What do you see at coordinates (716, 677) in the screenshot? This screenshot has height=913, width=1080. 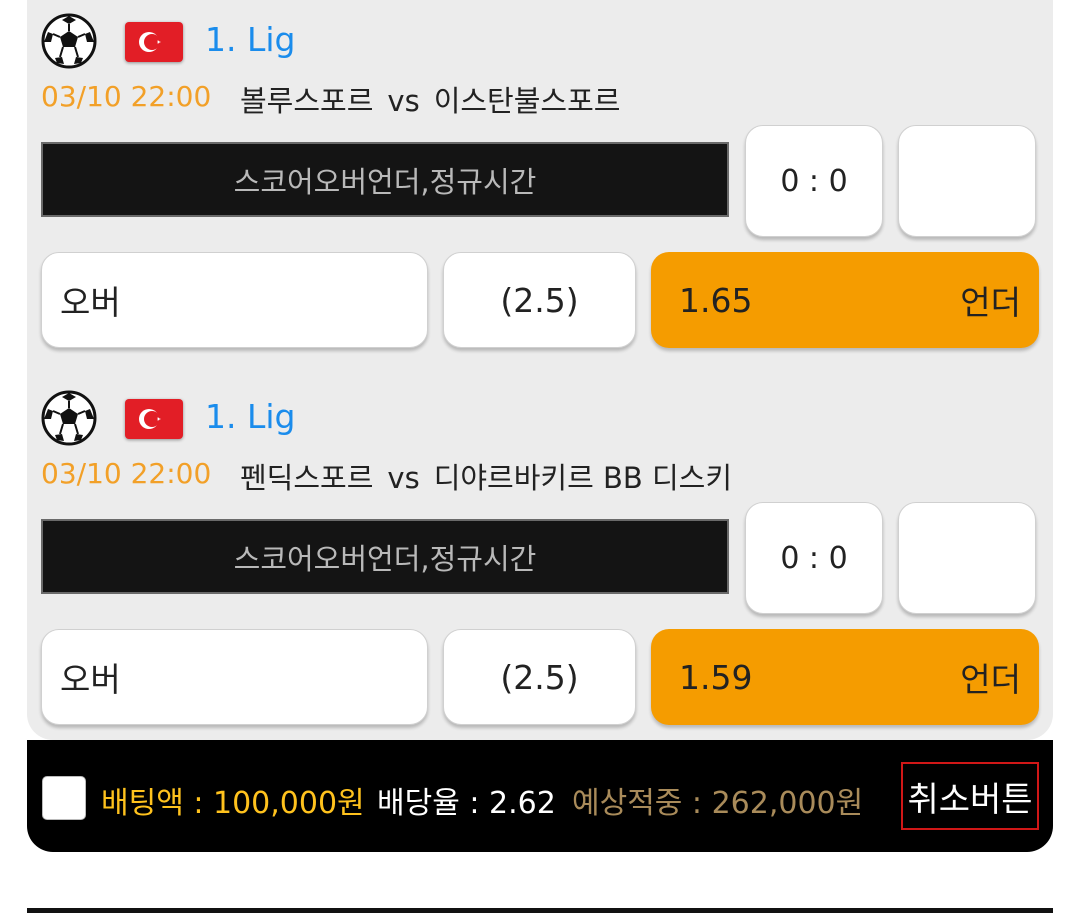 I see `under-odds: 1.59` at bounding box center [716, 677].